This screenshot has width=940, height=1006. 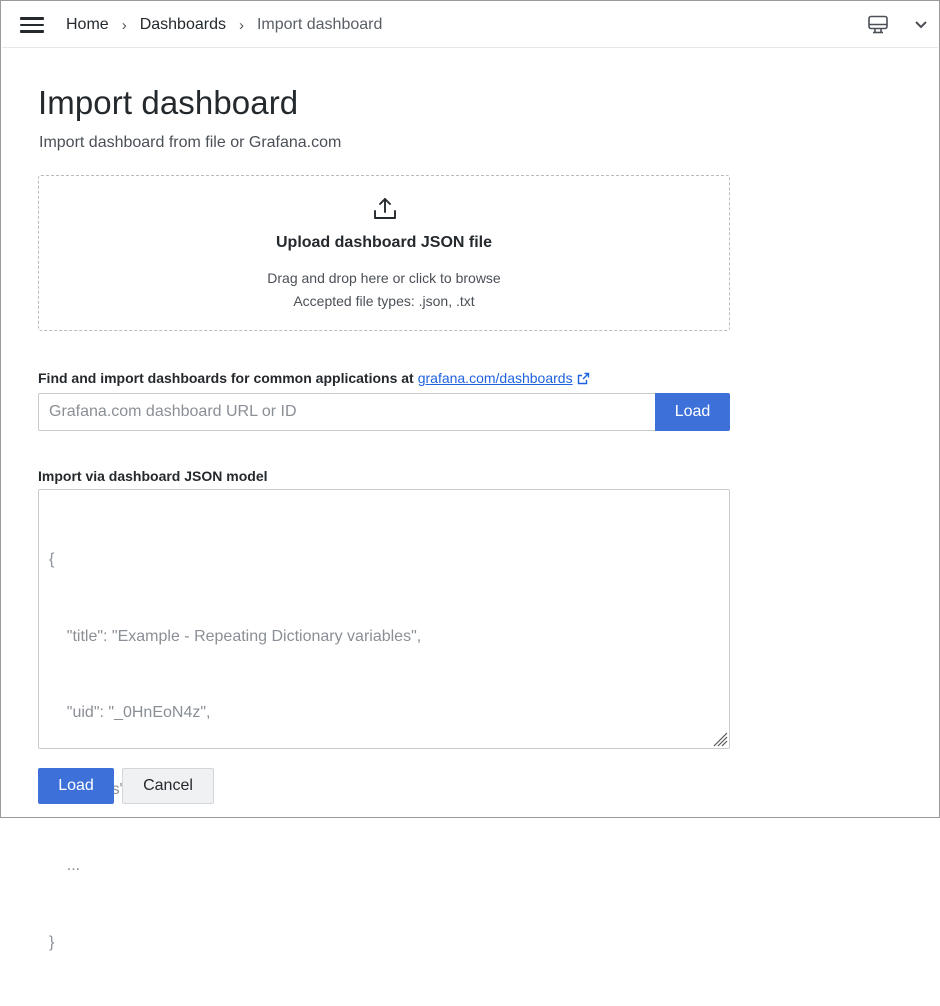 I want to click on gcom-dashboards-link: grafana.com/dashboards, so click(x=504, y=378).